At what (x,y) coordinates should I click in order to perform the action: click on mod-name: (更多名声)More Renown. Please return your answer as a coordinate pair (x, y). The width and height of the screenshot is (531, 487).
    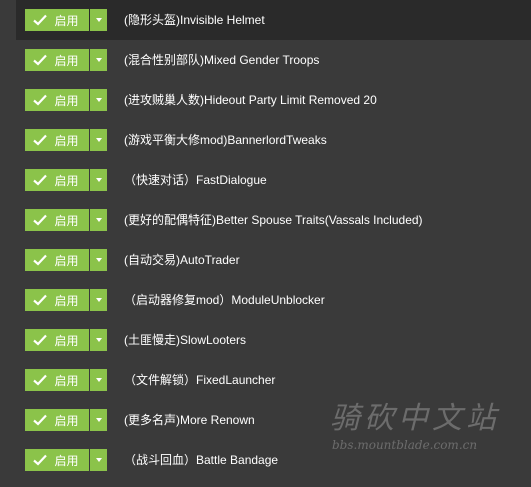
    Looking at the image, I should click on (189, 420).